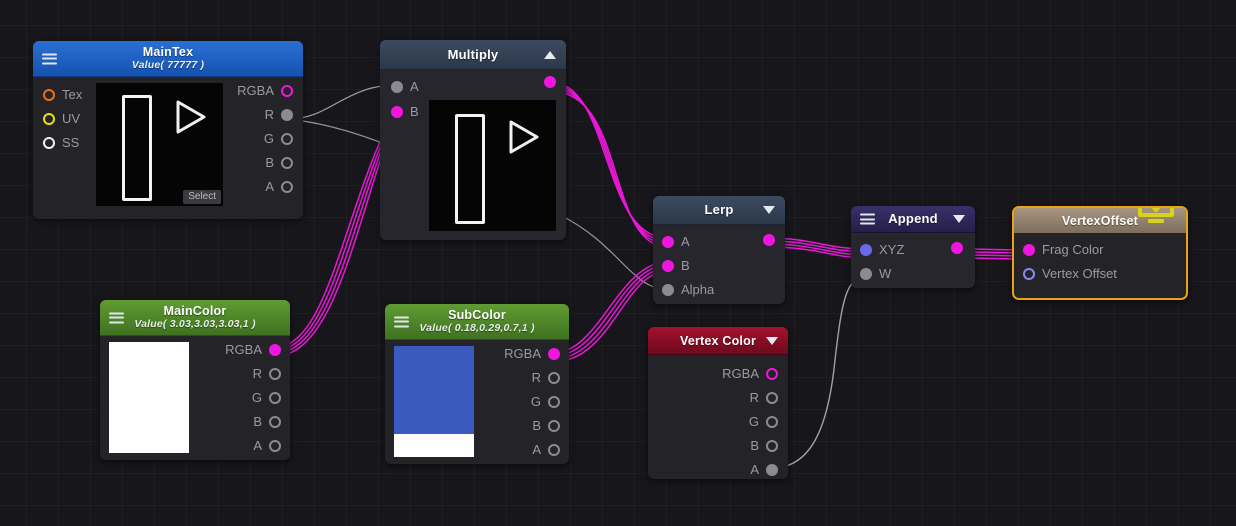 The height and width of the screenshot is (526, 1236). Describe the element at coordinates (61, 118) in the screenshot. I see `port-in-uv: UV` at that location.